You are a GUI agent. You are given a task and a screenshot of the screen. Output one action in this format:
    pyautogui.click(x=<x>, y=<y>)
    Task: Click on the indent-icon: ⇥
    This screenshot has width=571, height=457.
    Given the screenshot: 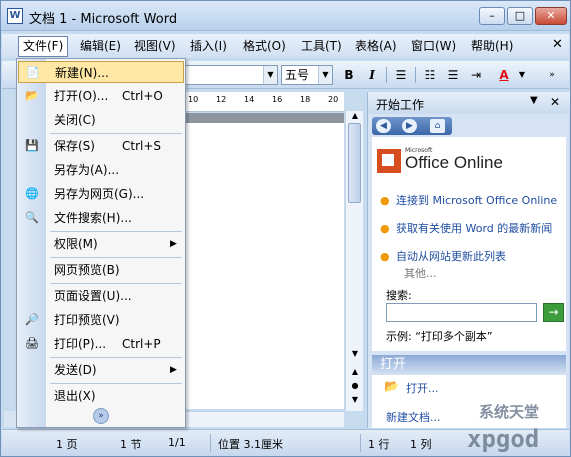 What is the action you would take?
    pyautogui.click(x=476, y=75)
    